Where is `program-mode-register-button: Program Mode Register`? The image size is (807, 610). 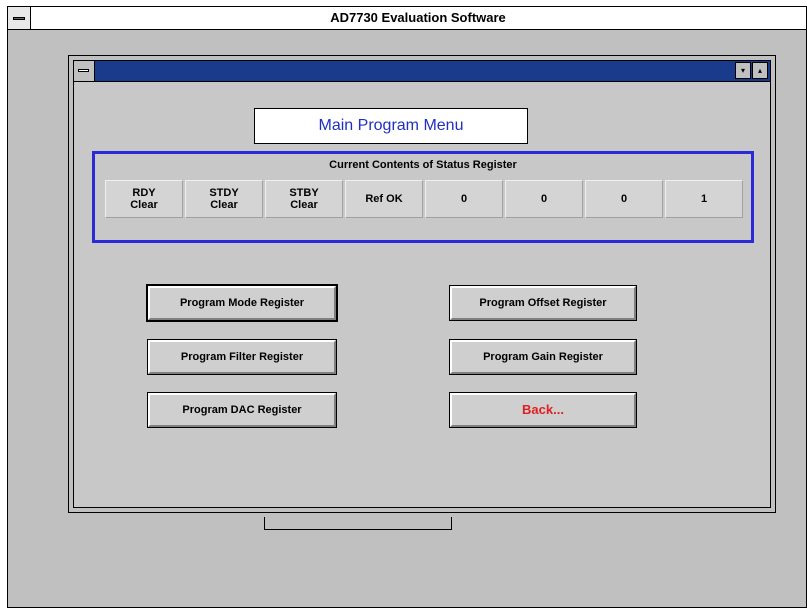
program-mode-register-button: Program Mode Register is located at coordinates (242, 303).